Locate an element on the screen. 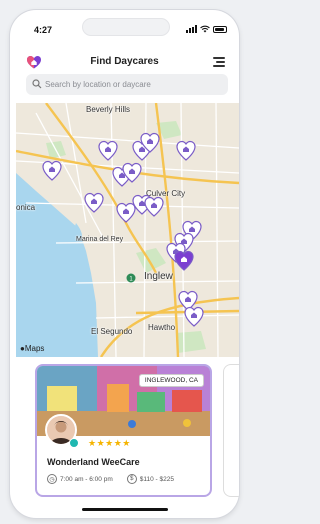  battery-icon is located at coordinates (220, 29).